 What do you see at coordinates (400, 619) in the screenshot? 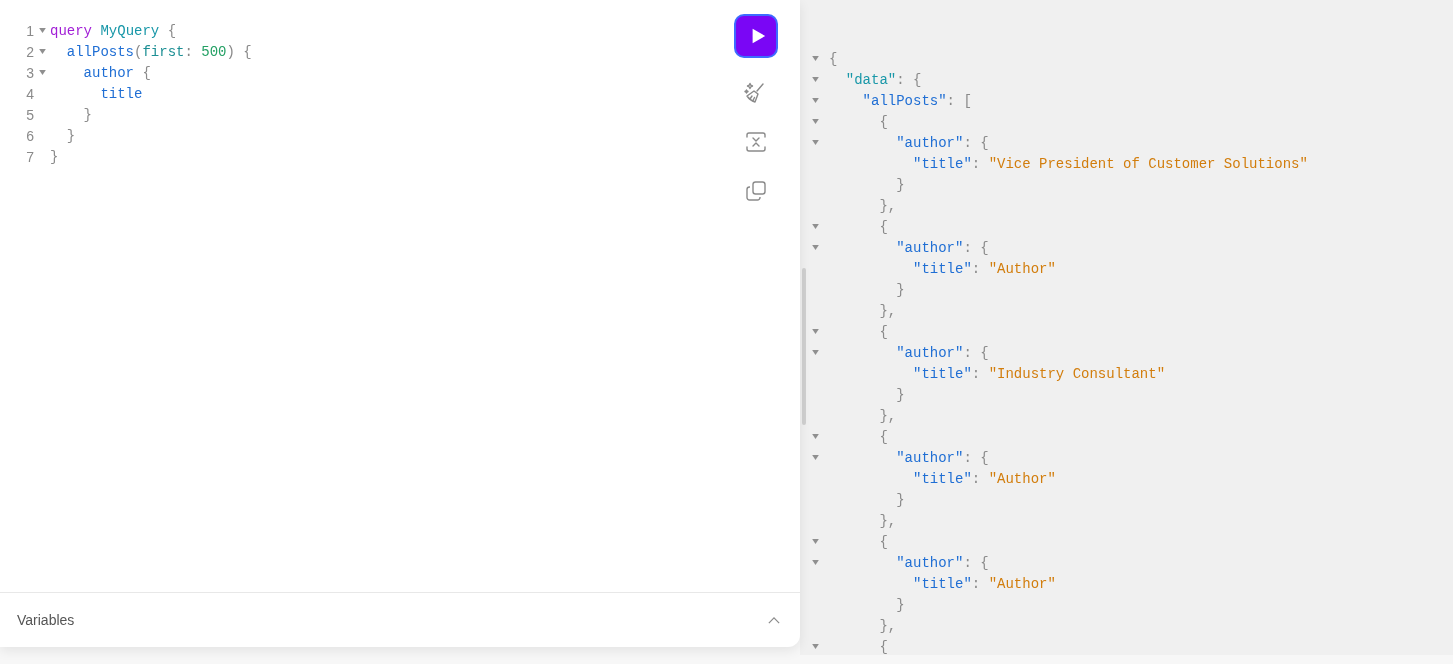
I see `variables-bar: Variables` at bounding box center [400, 619].